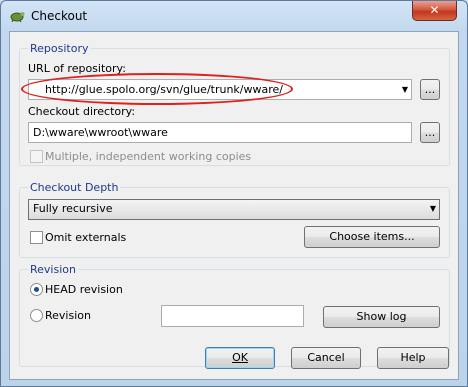 This screenshot has height=387, width=468. Describe the element at coordinates (434, 11) in the screenshot. I see `close-button: ✕` at that location.